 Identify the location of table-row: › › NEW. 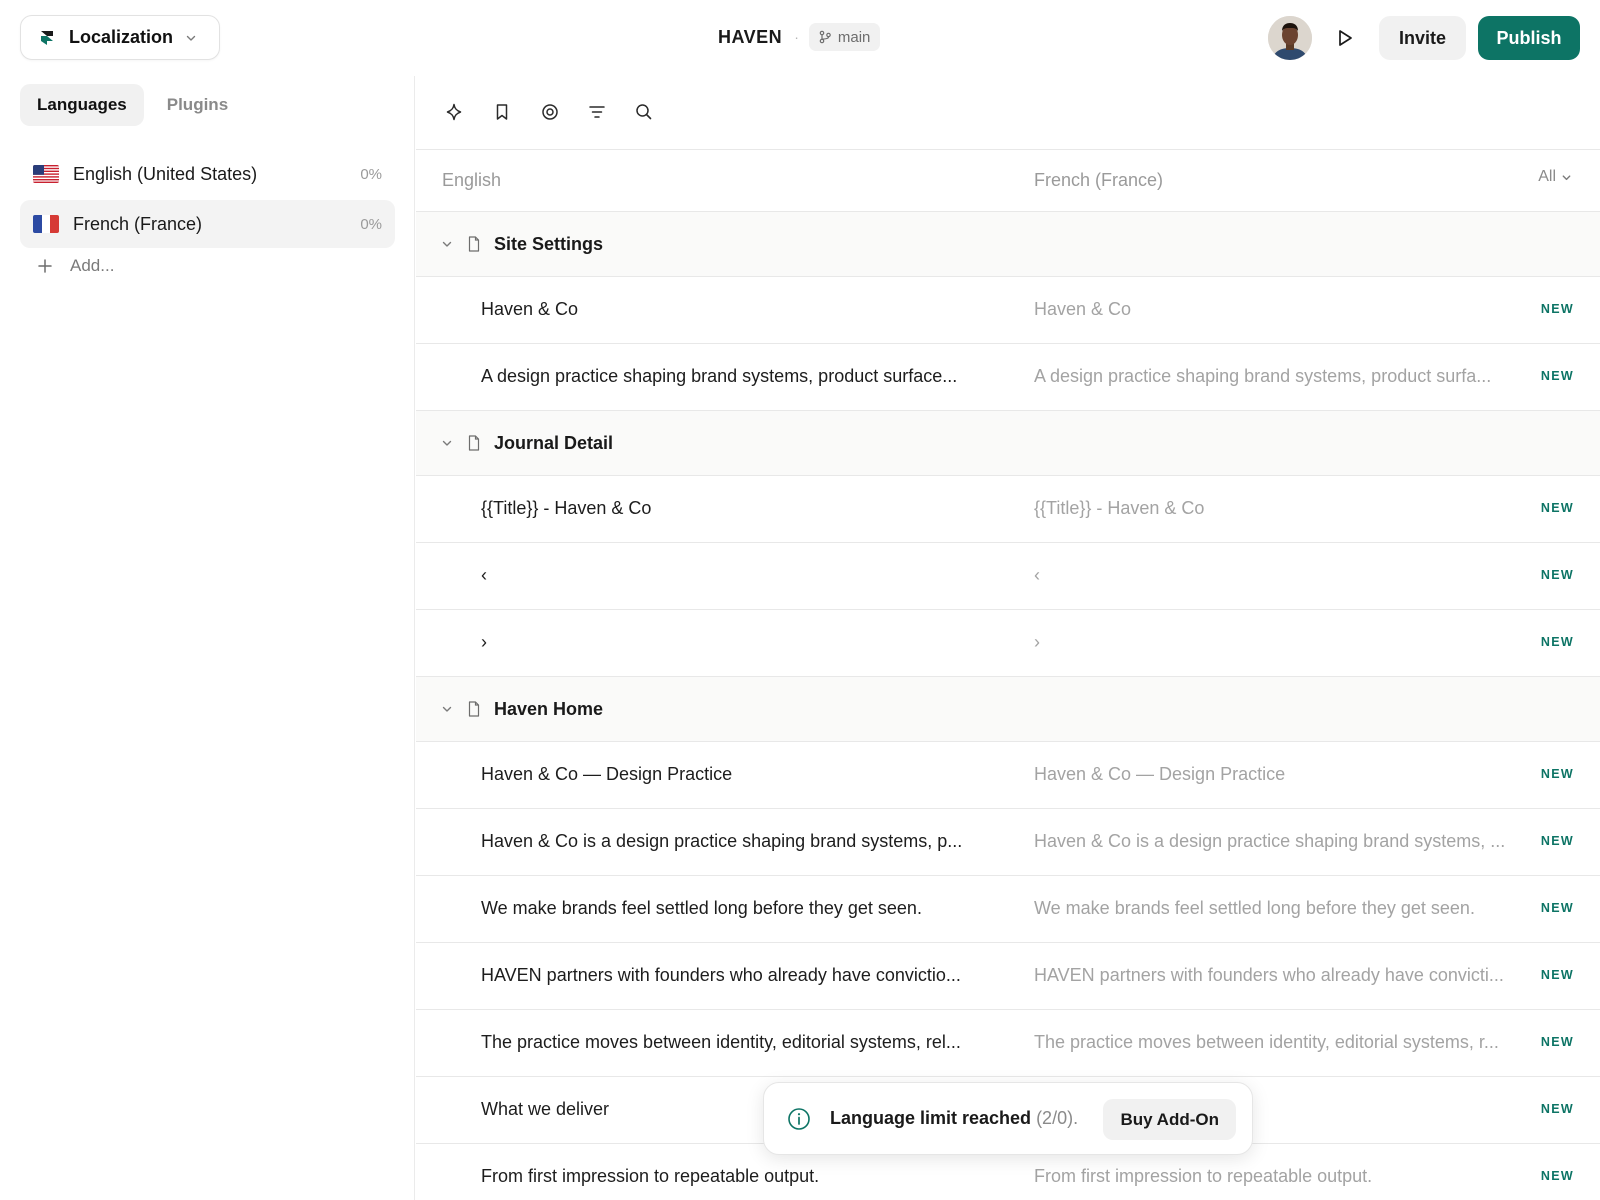
(1008, 643).